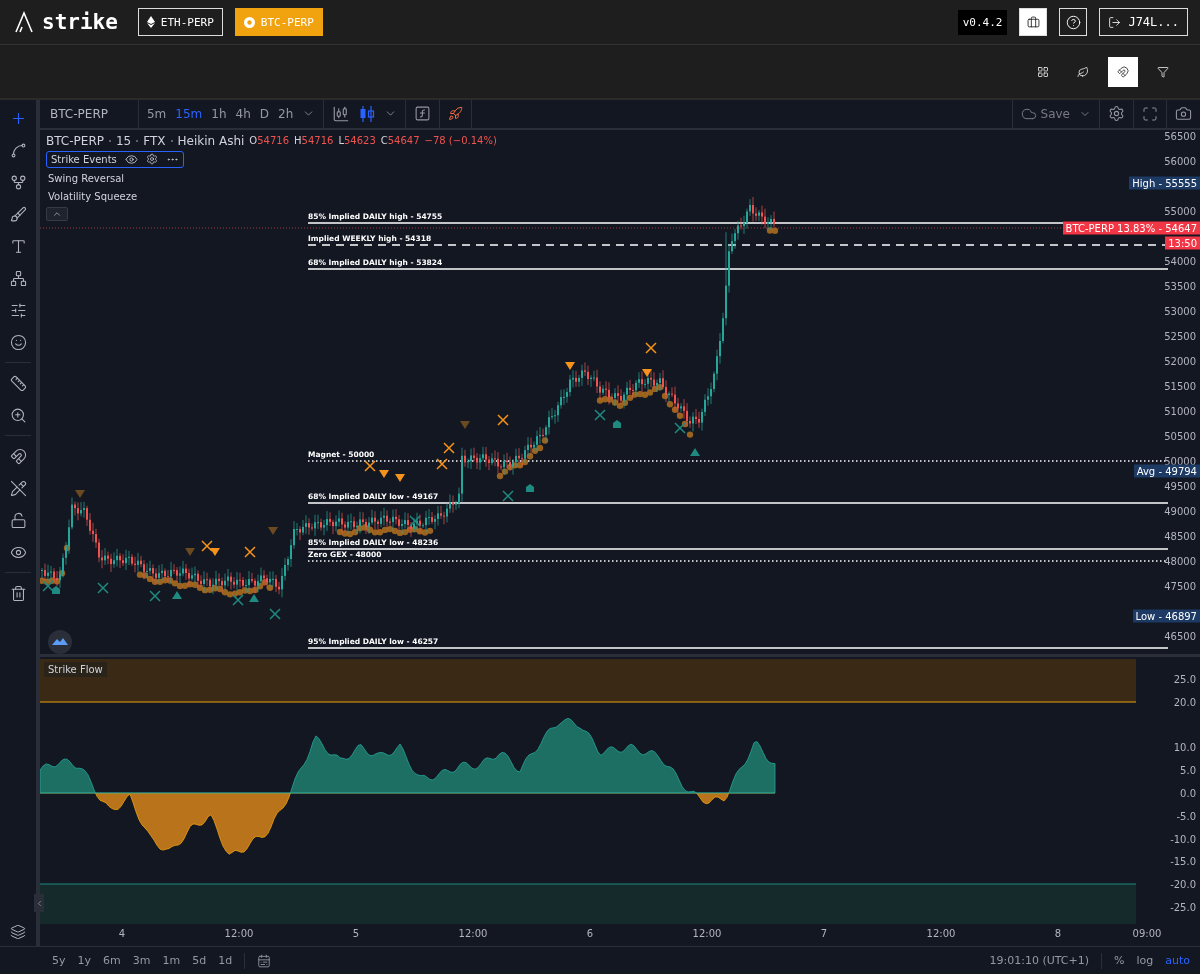 Image resolution: width=1200 pixels, height=974 pixels. What do you see at coordinates (122, 934) in the screenshot?
I see `time-tick: 4` at bounding box center [122, 934].